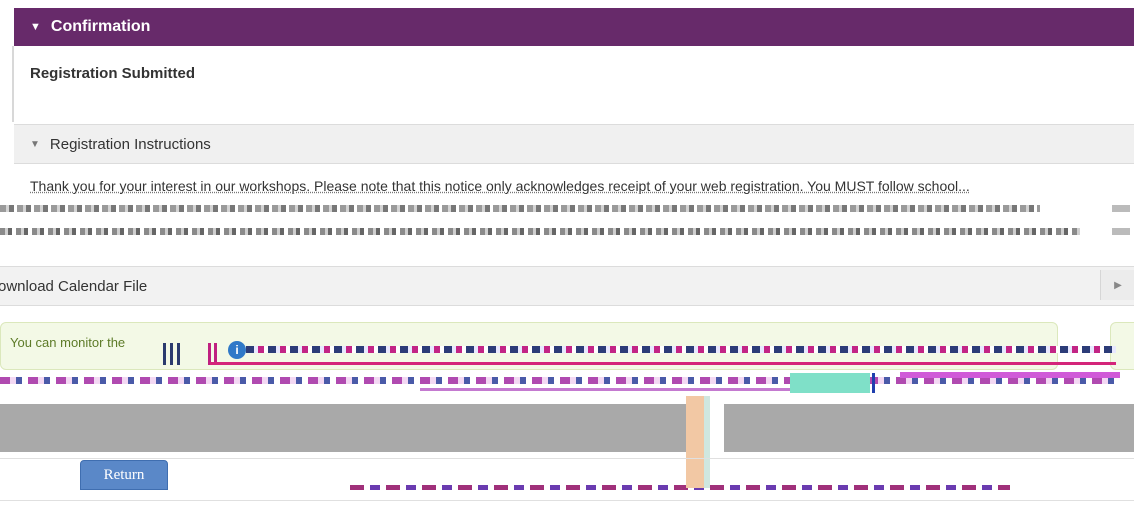  I want to click on info-icon: i, so click(237, 350).